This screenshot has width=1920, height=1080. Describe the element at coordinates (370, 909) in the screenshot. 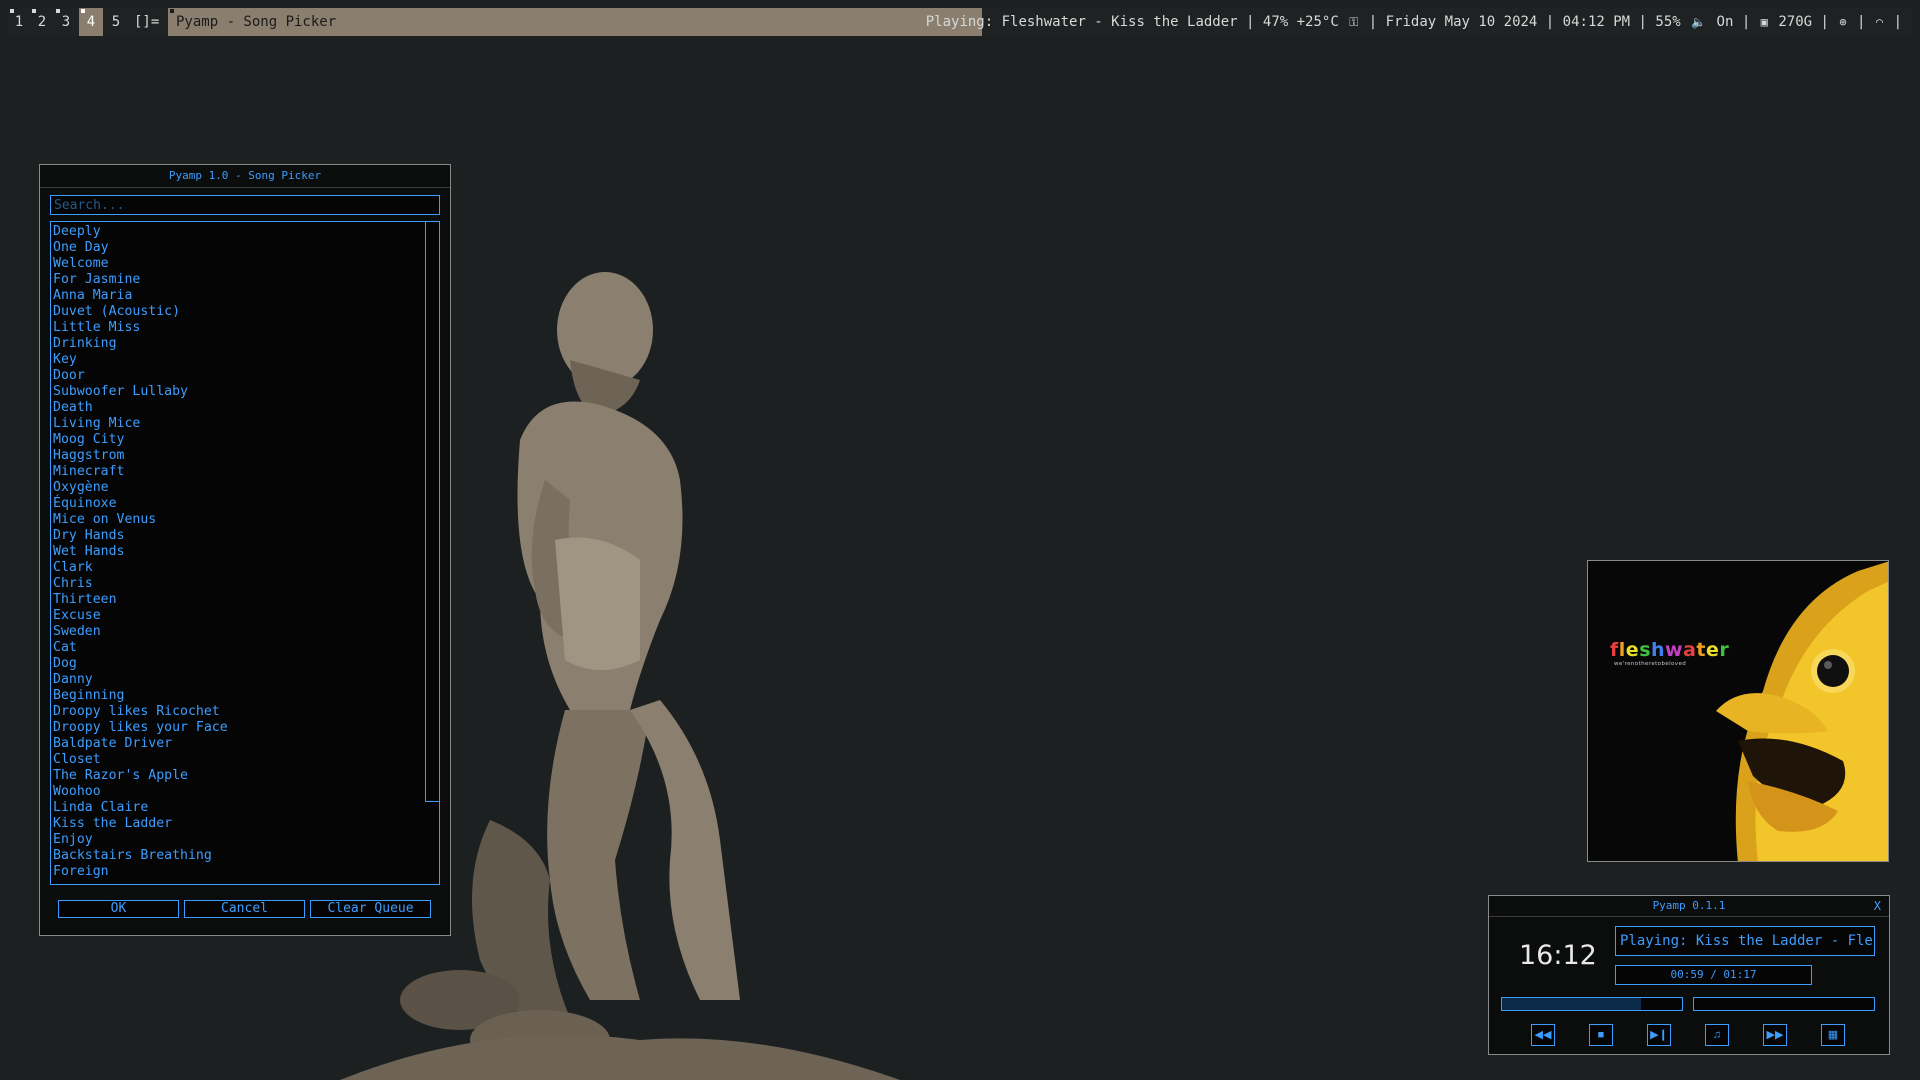

I see `clear-queue-button: Clear Queue` at that location.